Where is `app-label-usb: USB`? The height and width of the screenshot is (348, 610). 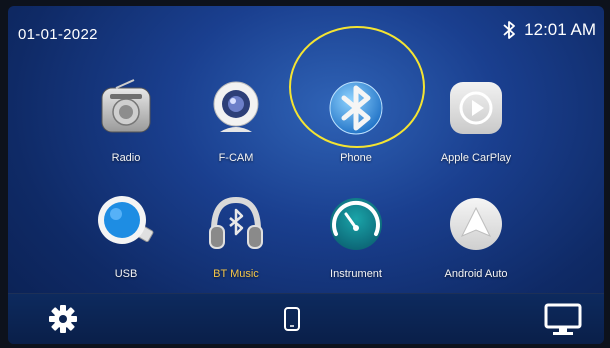
app-label-usb: USB is located at coordinates (126, 274).